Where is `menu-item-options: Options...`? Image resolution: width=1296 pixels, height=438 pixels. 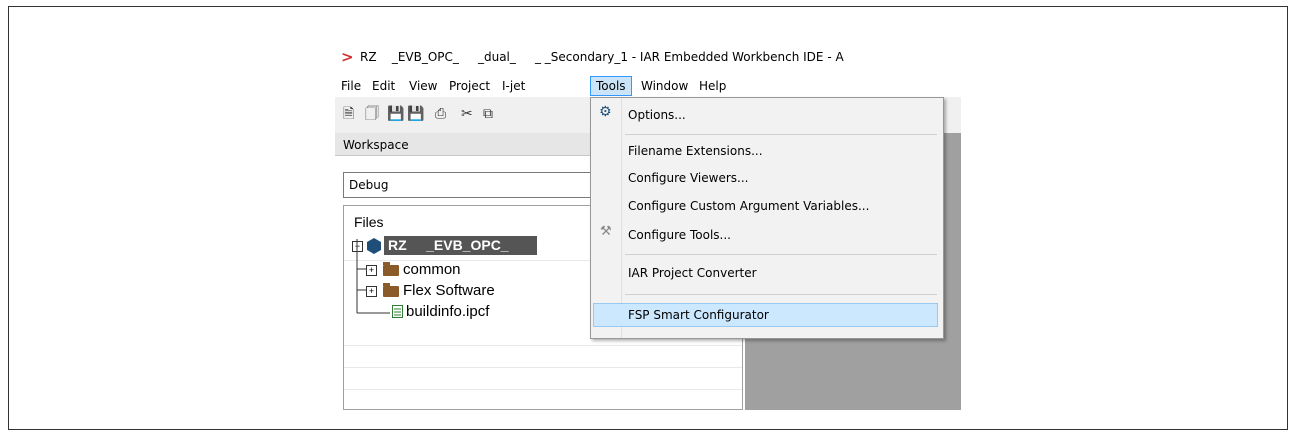
menu-item-options: Options... is located at coordinates (657, 115).